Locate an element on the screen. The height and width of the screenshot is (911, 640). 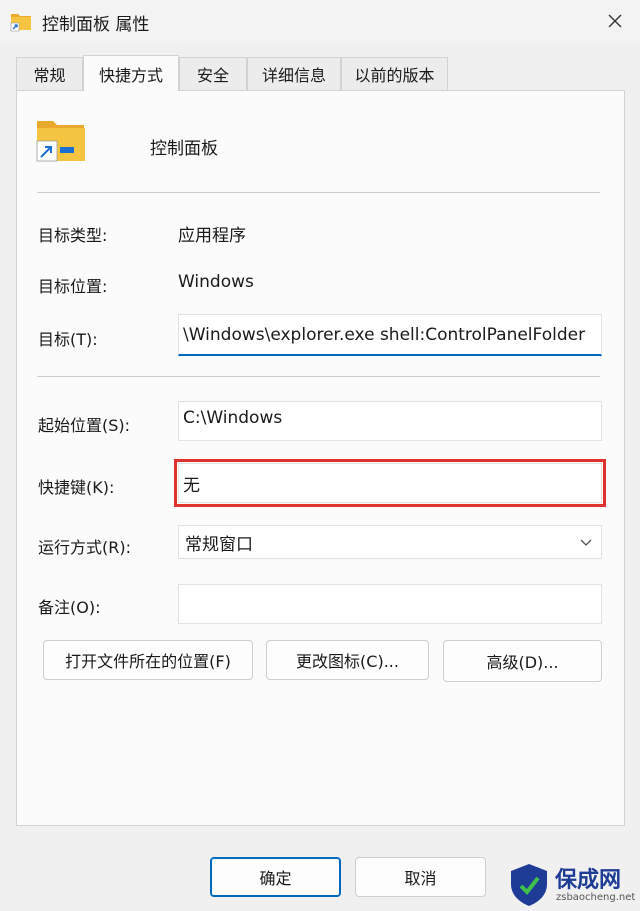
start-in-label: 起始位置(S): is located at coordinates (84, 425).